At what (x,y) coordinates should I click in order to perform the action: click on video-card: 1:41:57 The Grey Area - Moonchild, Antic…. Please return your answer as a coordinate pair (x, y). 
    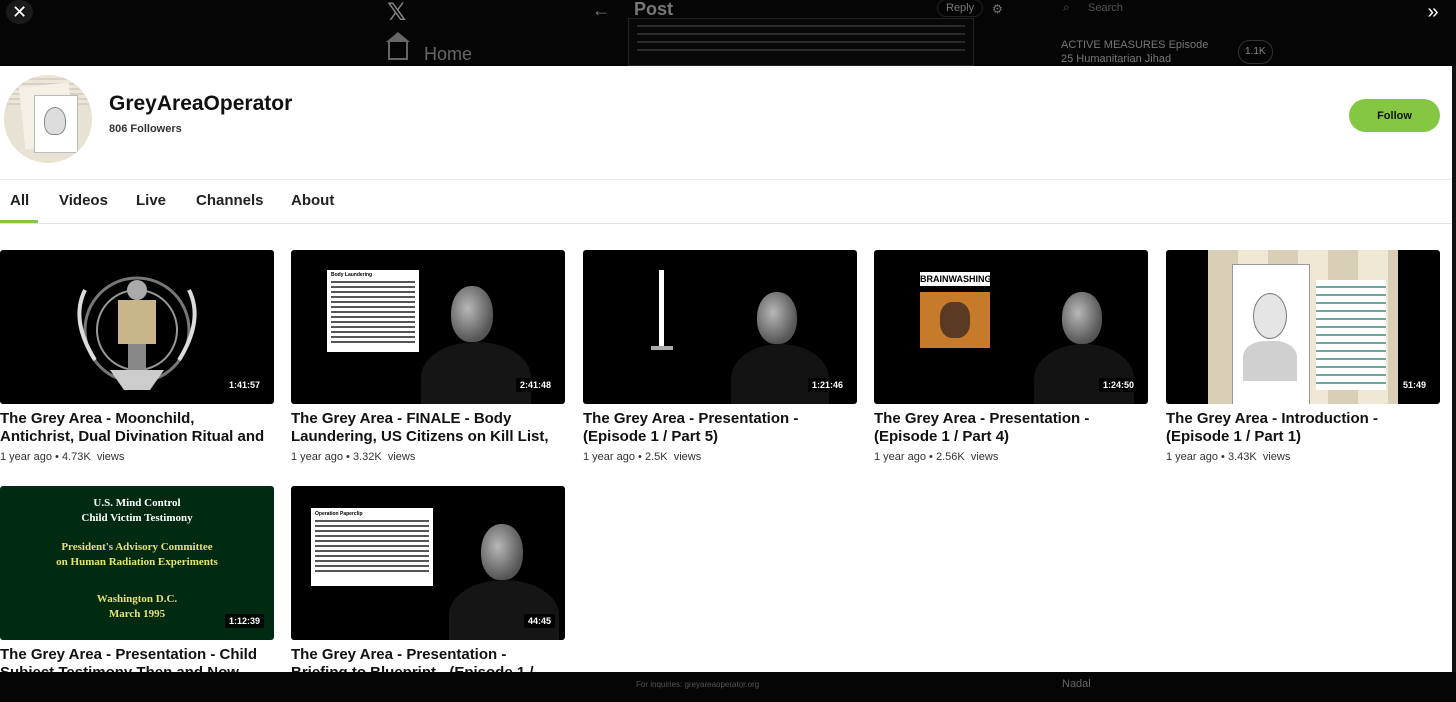
    Looking at the image, I should click on (137, 356).